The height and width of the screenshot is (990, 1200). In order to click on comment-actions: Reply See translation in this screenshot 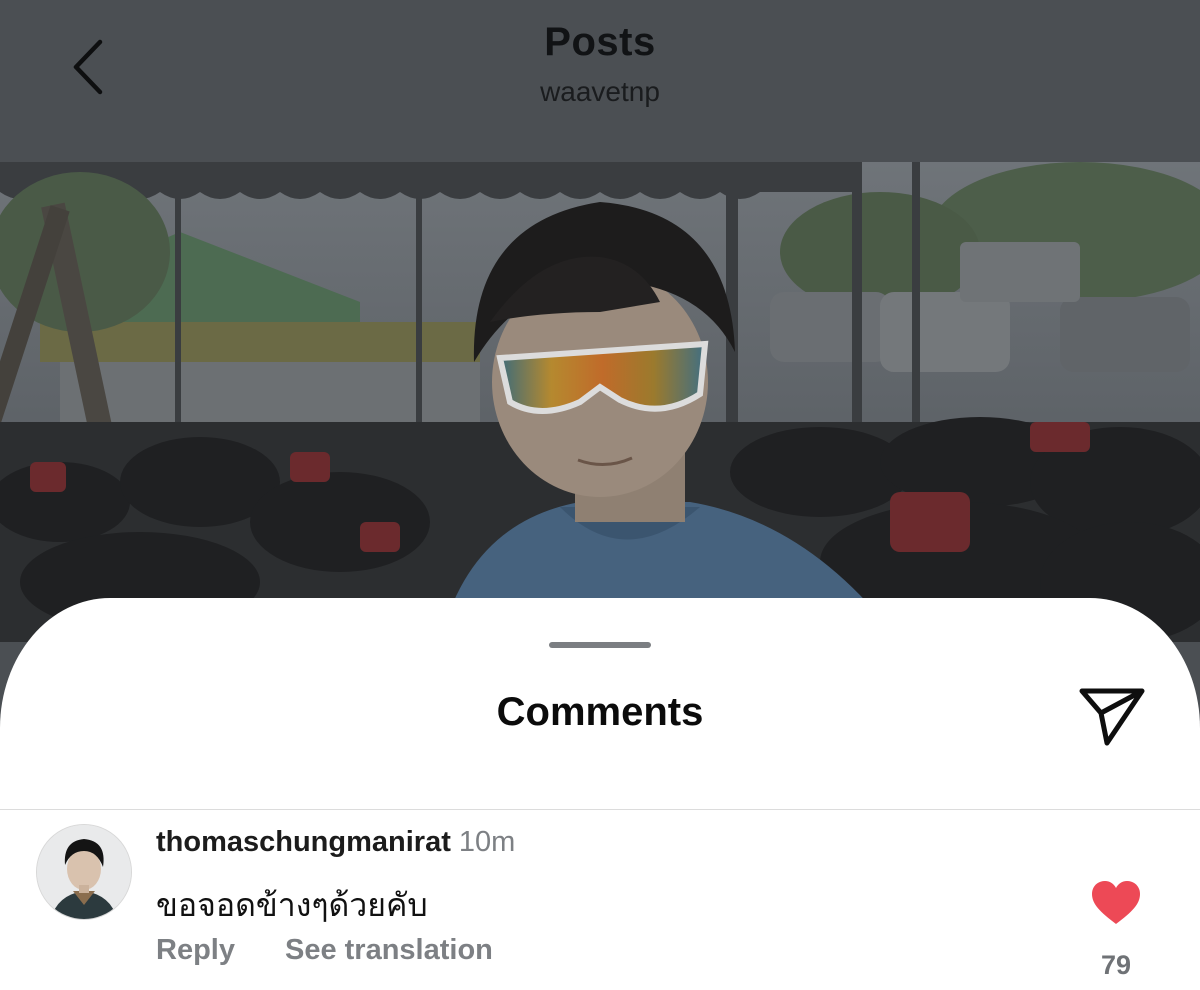, I will do `click(324, 950)`.